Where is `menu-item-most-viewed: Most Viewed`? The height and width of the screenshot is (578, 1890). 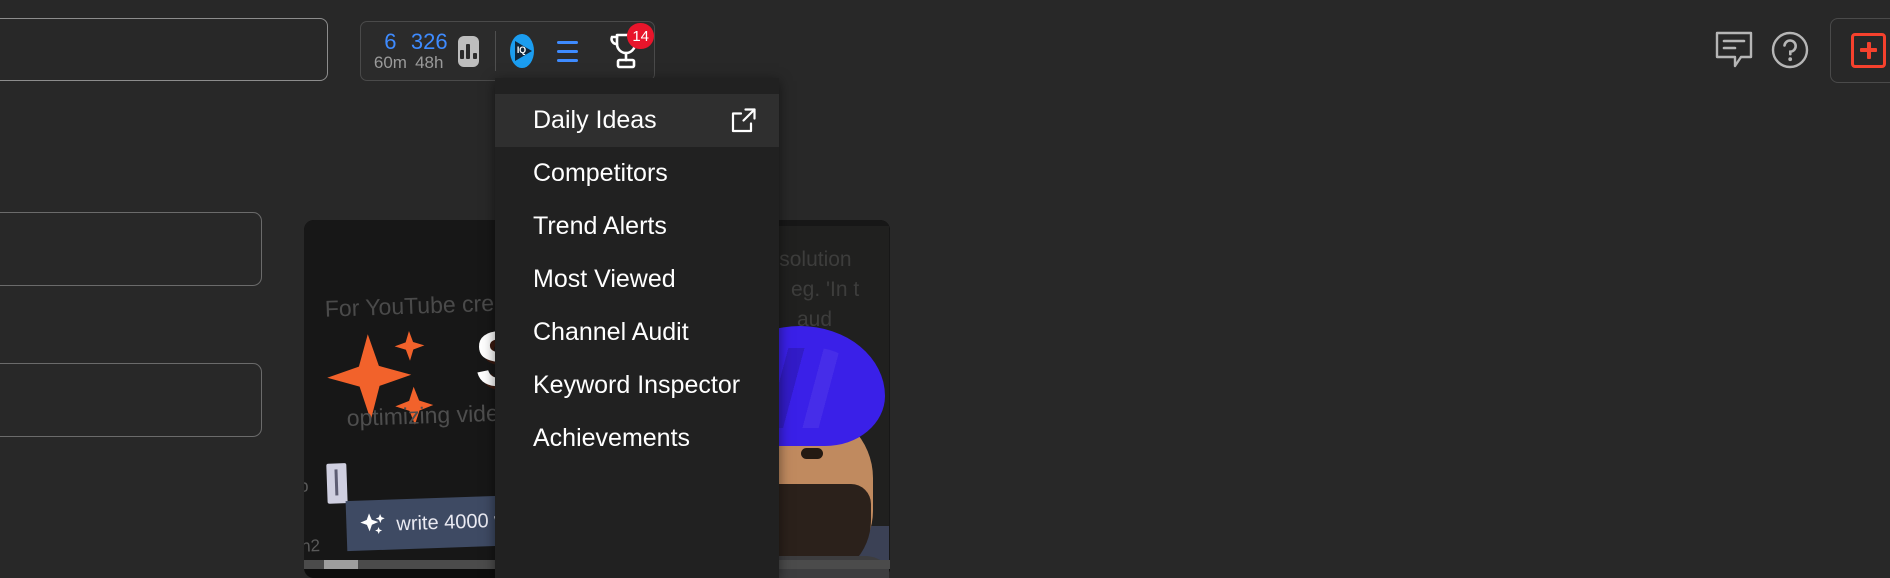 menu-item-most-viewed: Most Viewed is located at coordinates (637, 279).